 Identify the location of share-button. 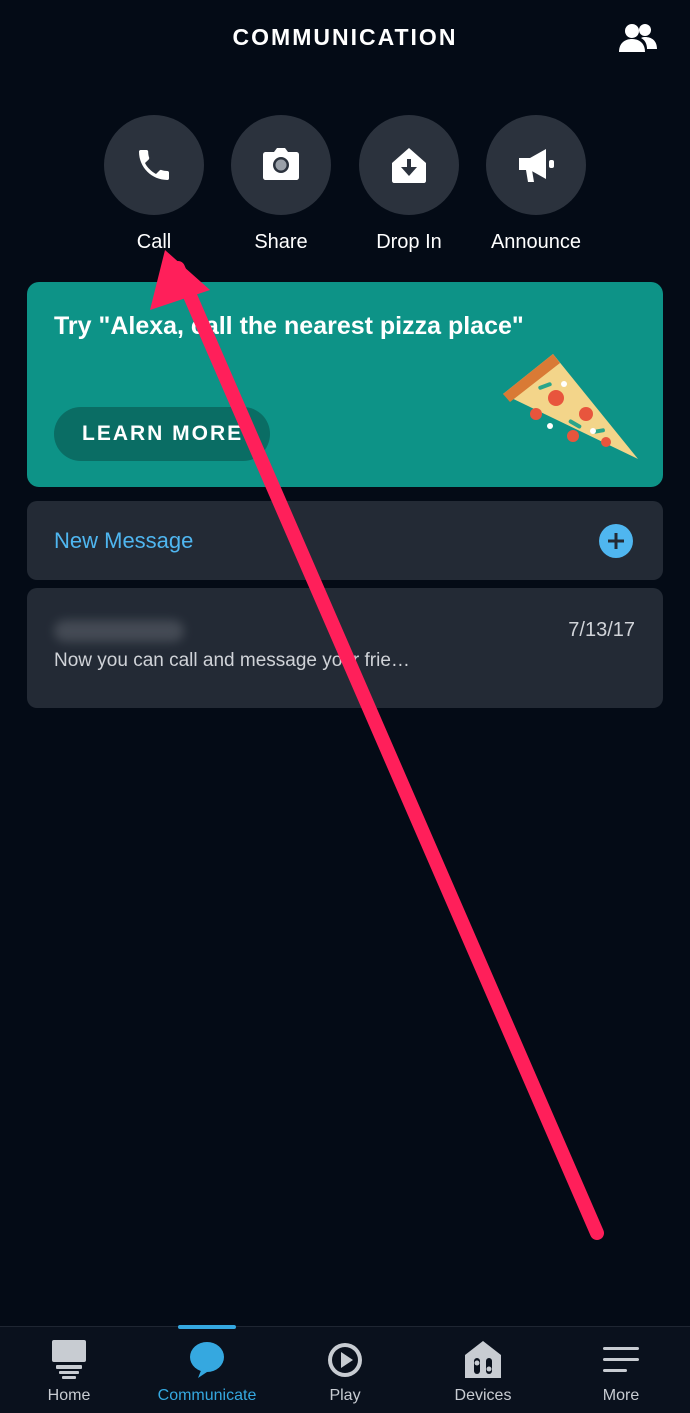
(281, 165).